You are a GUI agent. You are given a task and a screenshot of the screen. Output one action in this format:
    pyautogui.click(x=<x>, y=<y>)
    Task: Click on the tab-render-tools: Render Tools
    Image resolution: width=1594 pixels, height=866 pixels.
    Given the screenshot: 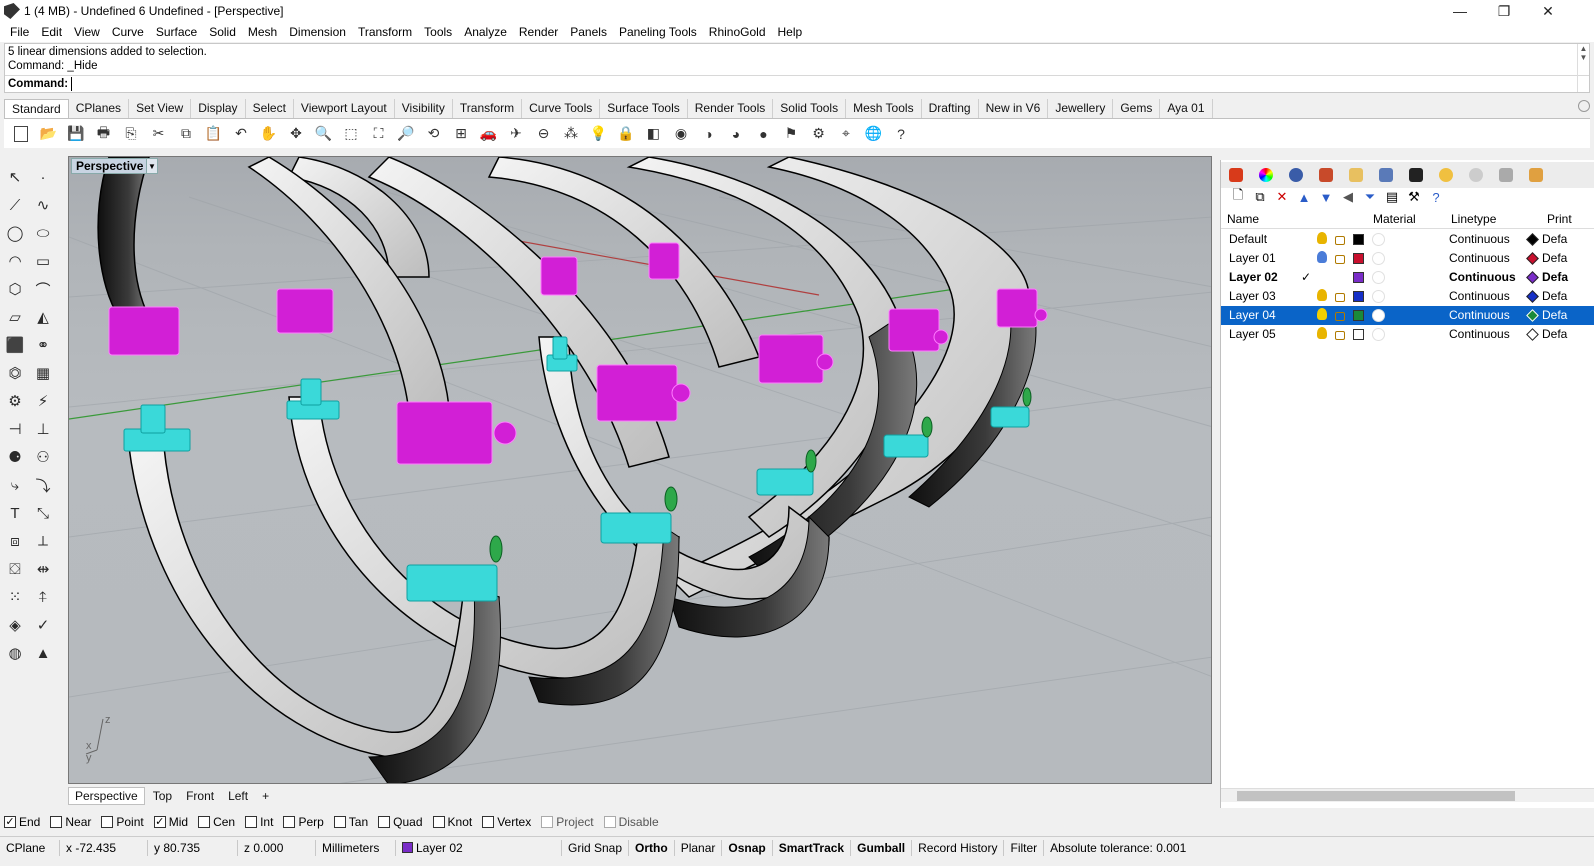 What is the action you would take?
    pyautogui.click(x=731, y=108)
    